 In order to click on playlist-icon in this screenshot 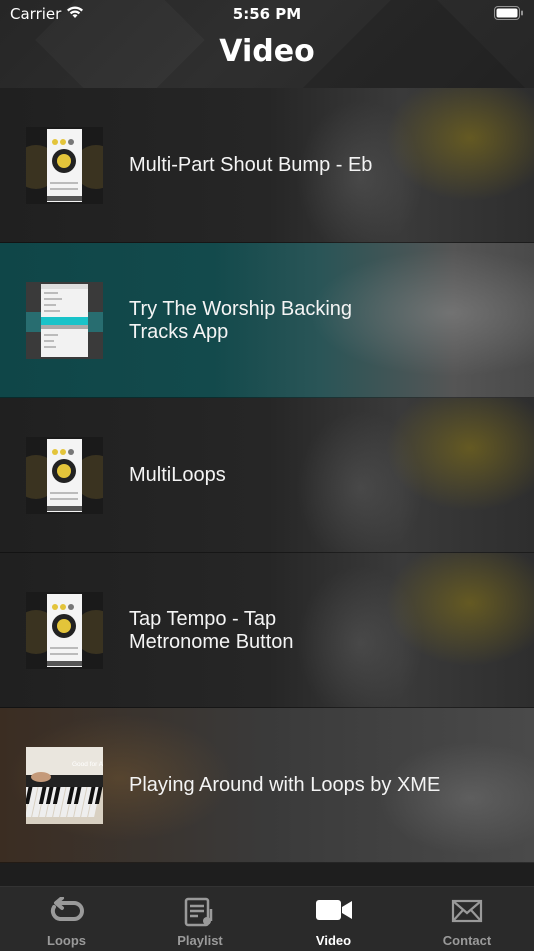, I will do `click(198, 912)`.